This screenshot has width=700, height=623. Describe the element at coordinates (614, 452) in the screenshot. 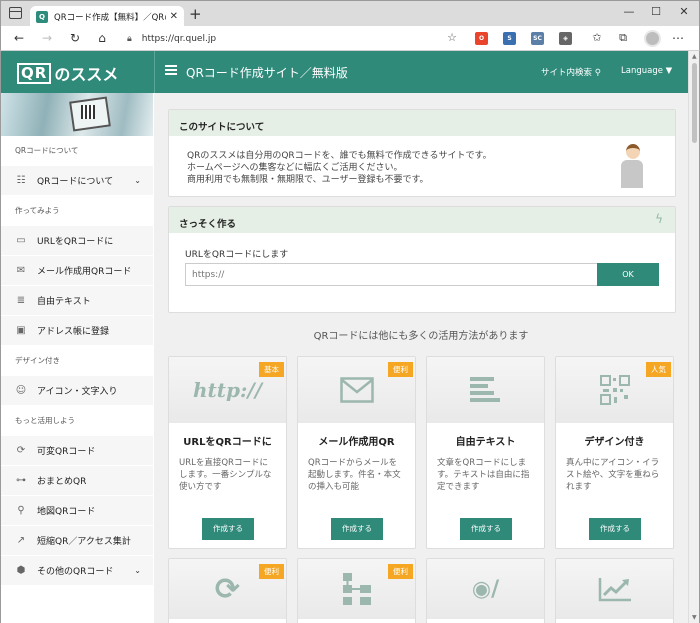

I see `feature-card-design: 人気 デザイン付き 真ん中にアイコン・イラスト絵や、文字を重ねられます 作成する` at that location.